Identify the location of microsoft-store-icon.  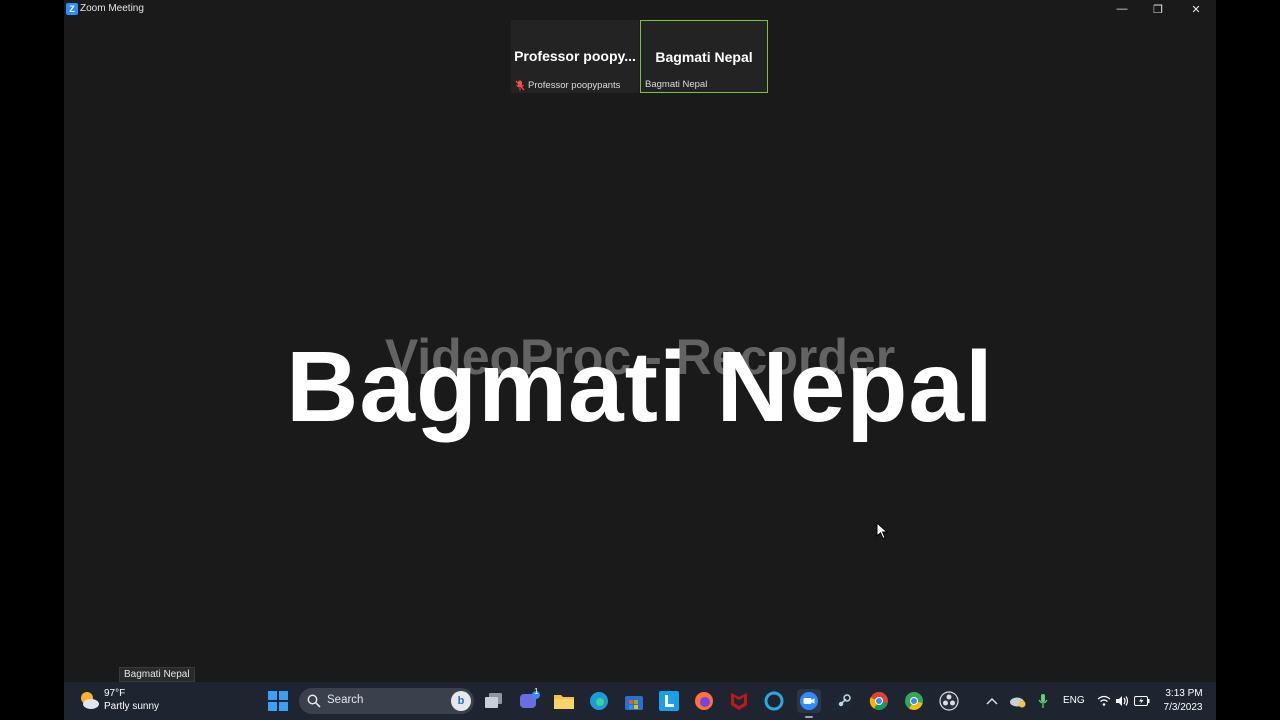
(634, 701).